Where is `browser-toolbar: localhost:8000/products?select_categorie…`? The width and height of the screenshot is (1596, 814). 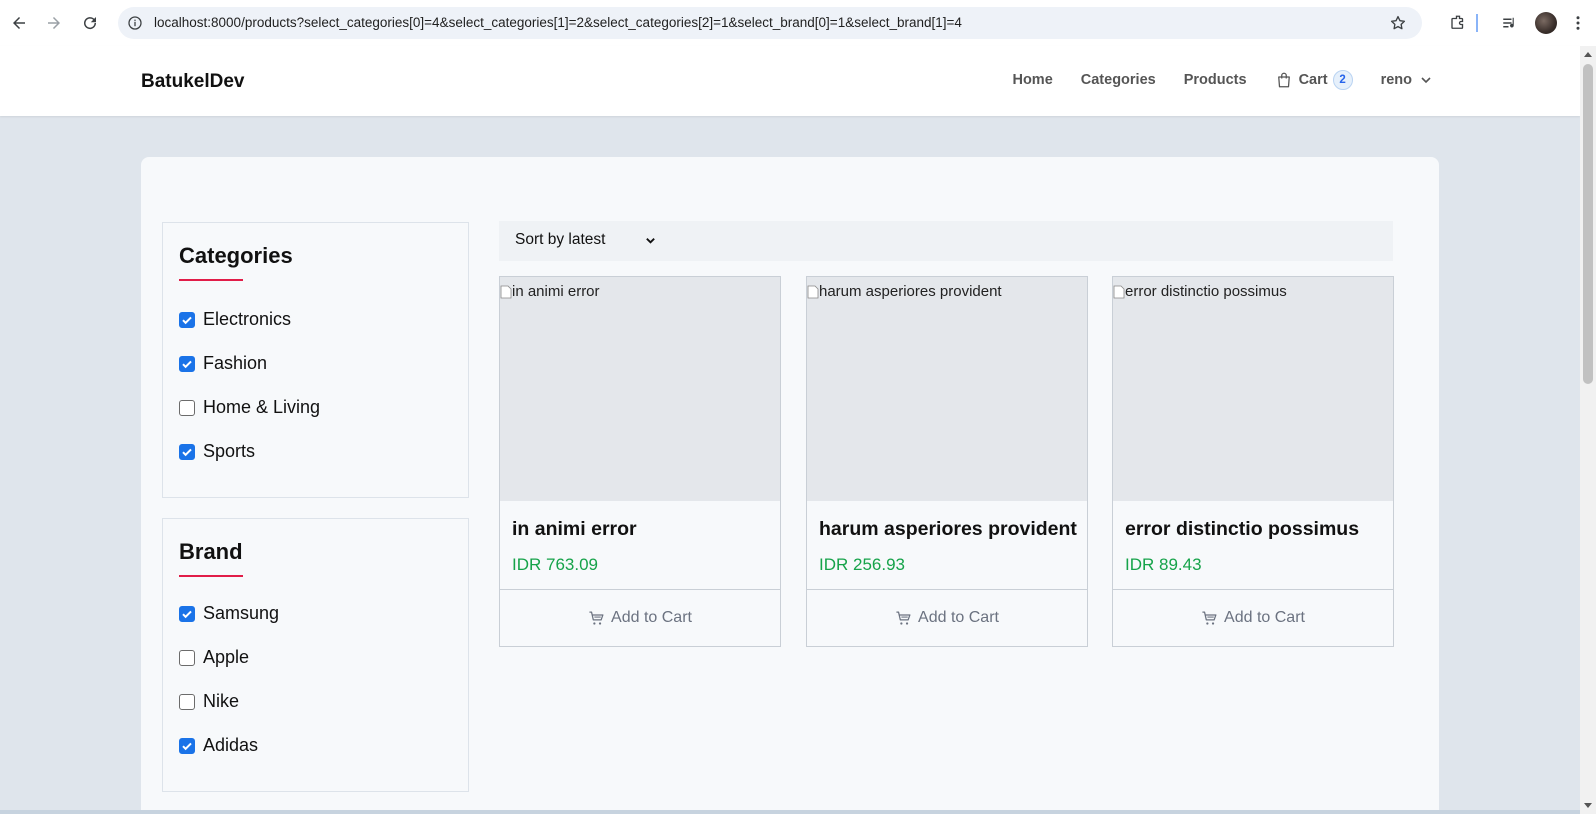 browser-toolbar: localhost:8000/products?select_categorie… is located at coordinates (798, 23).